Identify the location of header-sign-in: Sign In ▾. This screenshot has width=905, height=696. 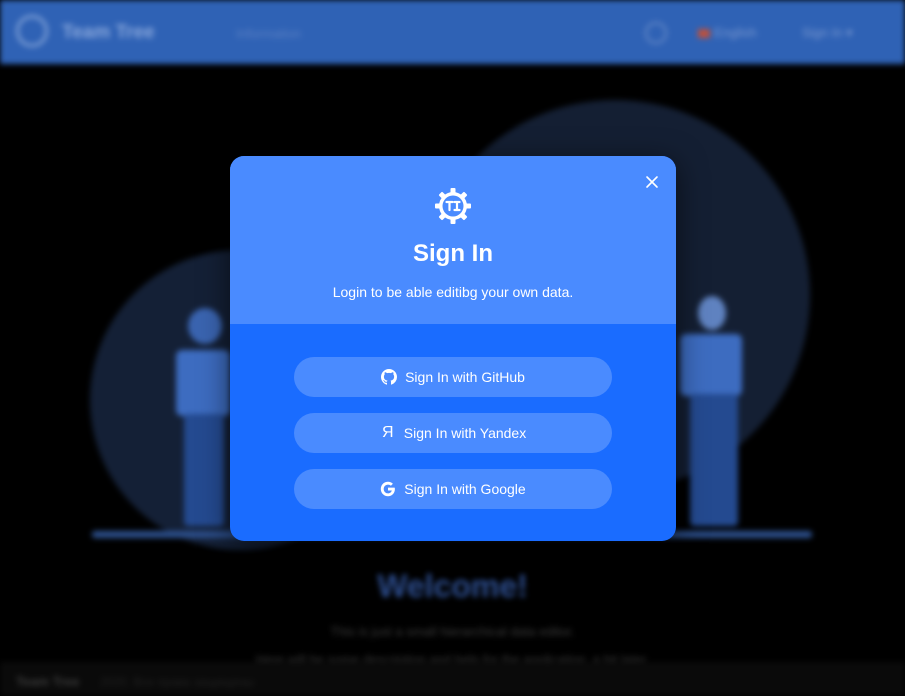
(827, 33).